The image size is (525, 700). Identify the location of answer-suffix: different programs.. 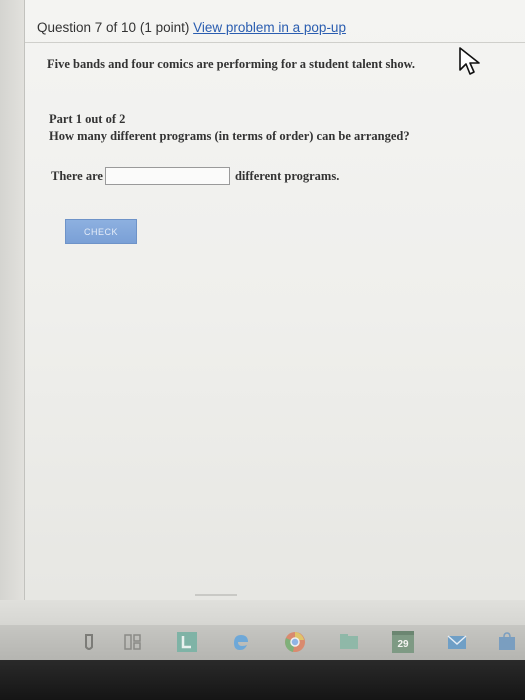
(287, 175).